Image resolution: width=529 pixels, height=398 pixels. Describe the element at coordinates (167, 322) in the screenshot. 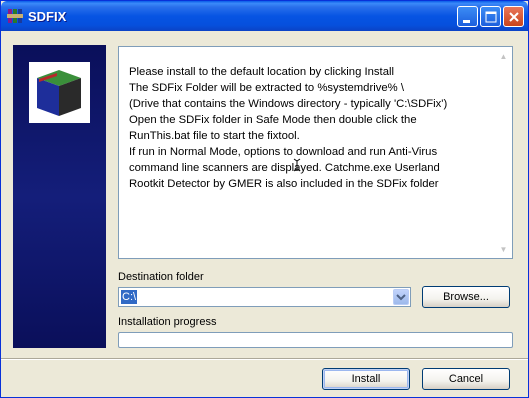

I see `progress-label: Installation progress` at that location.